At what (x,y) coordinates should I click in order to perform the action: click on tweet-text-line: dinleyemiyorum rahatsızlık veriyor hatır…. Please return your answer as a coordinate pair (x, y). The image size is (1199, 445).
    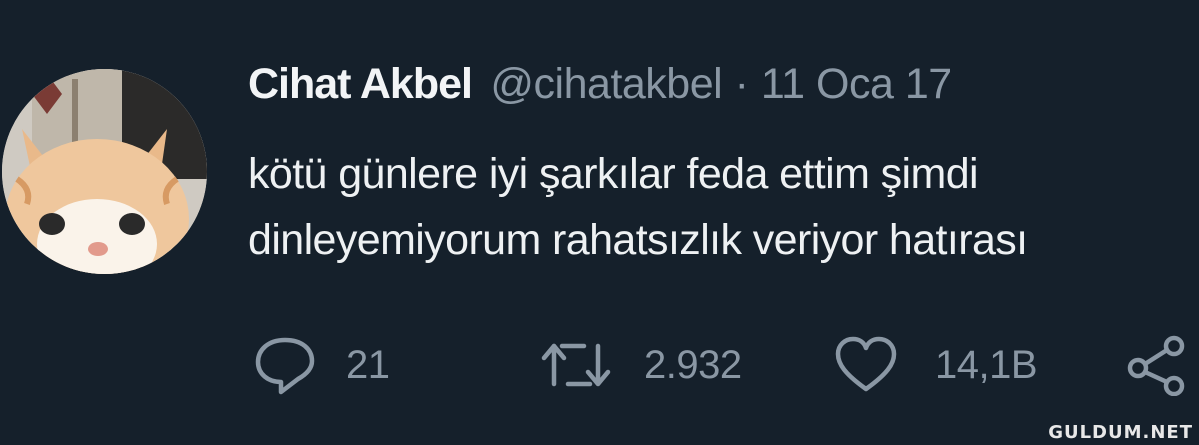
    Looking at the image, I should click on (638, 240).